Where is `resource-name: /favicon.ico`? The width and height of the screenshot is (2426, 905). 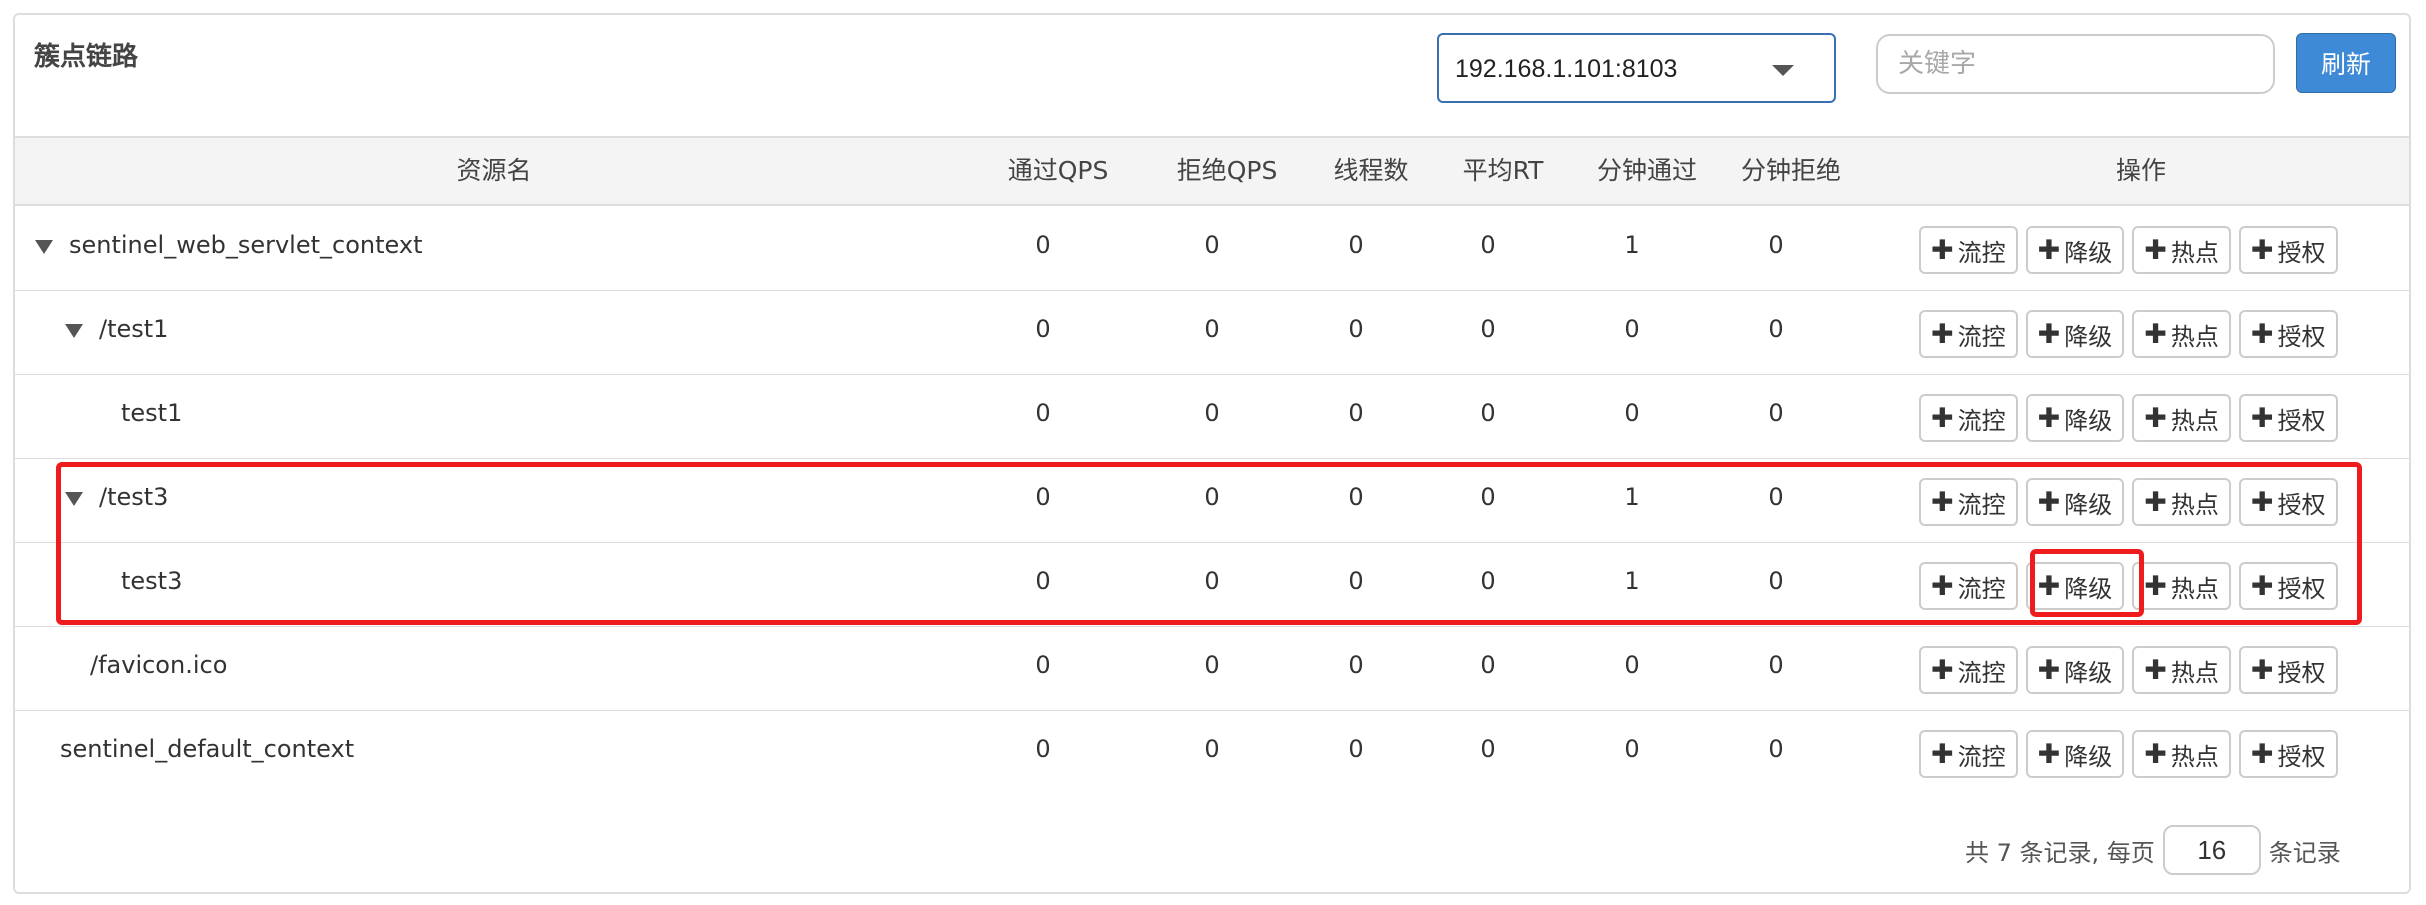
resource-name: /favicon.ico is located at coordinates (159, 665).